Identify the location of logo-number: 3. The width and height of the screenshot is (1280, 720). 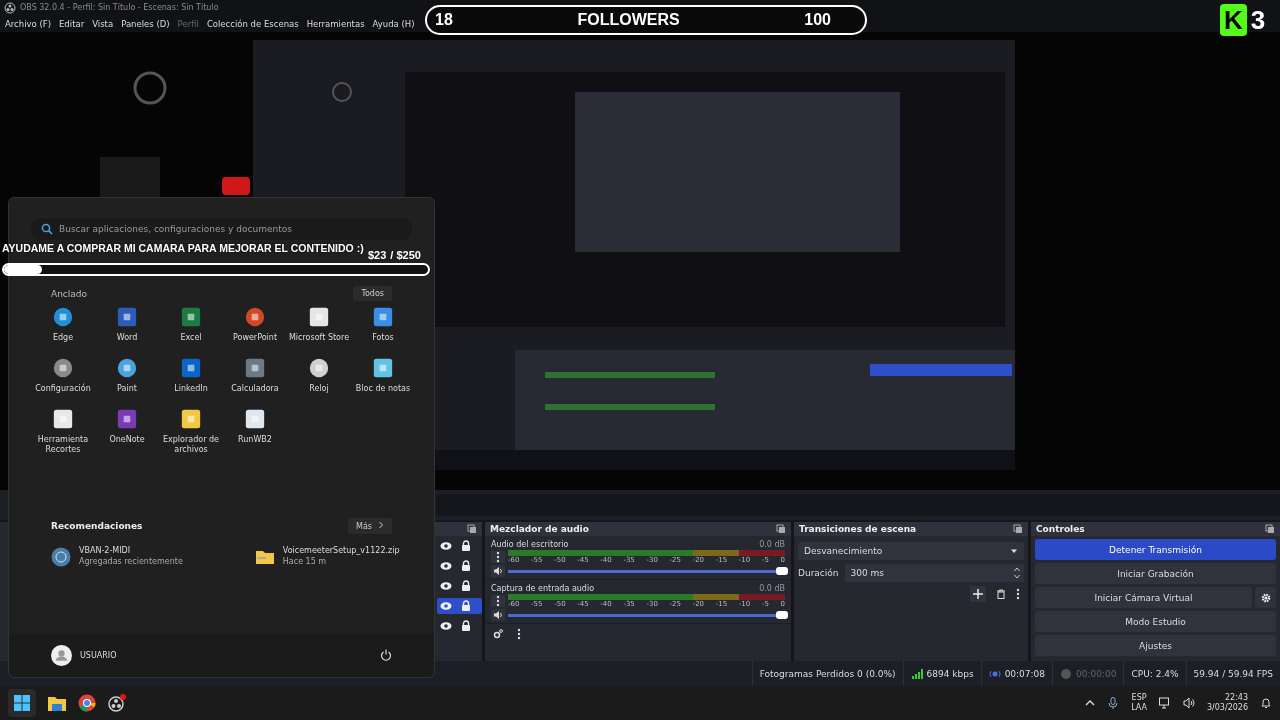
(1258, 20).